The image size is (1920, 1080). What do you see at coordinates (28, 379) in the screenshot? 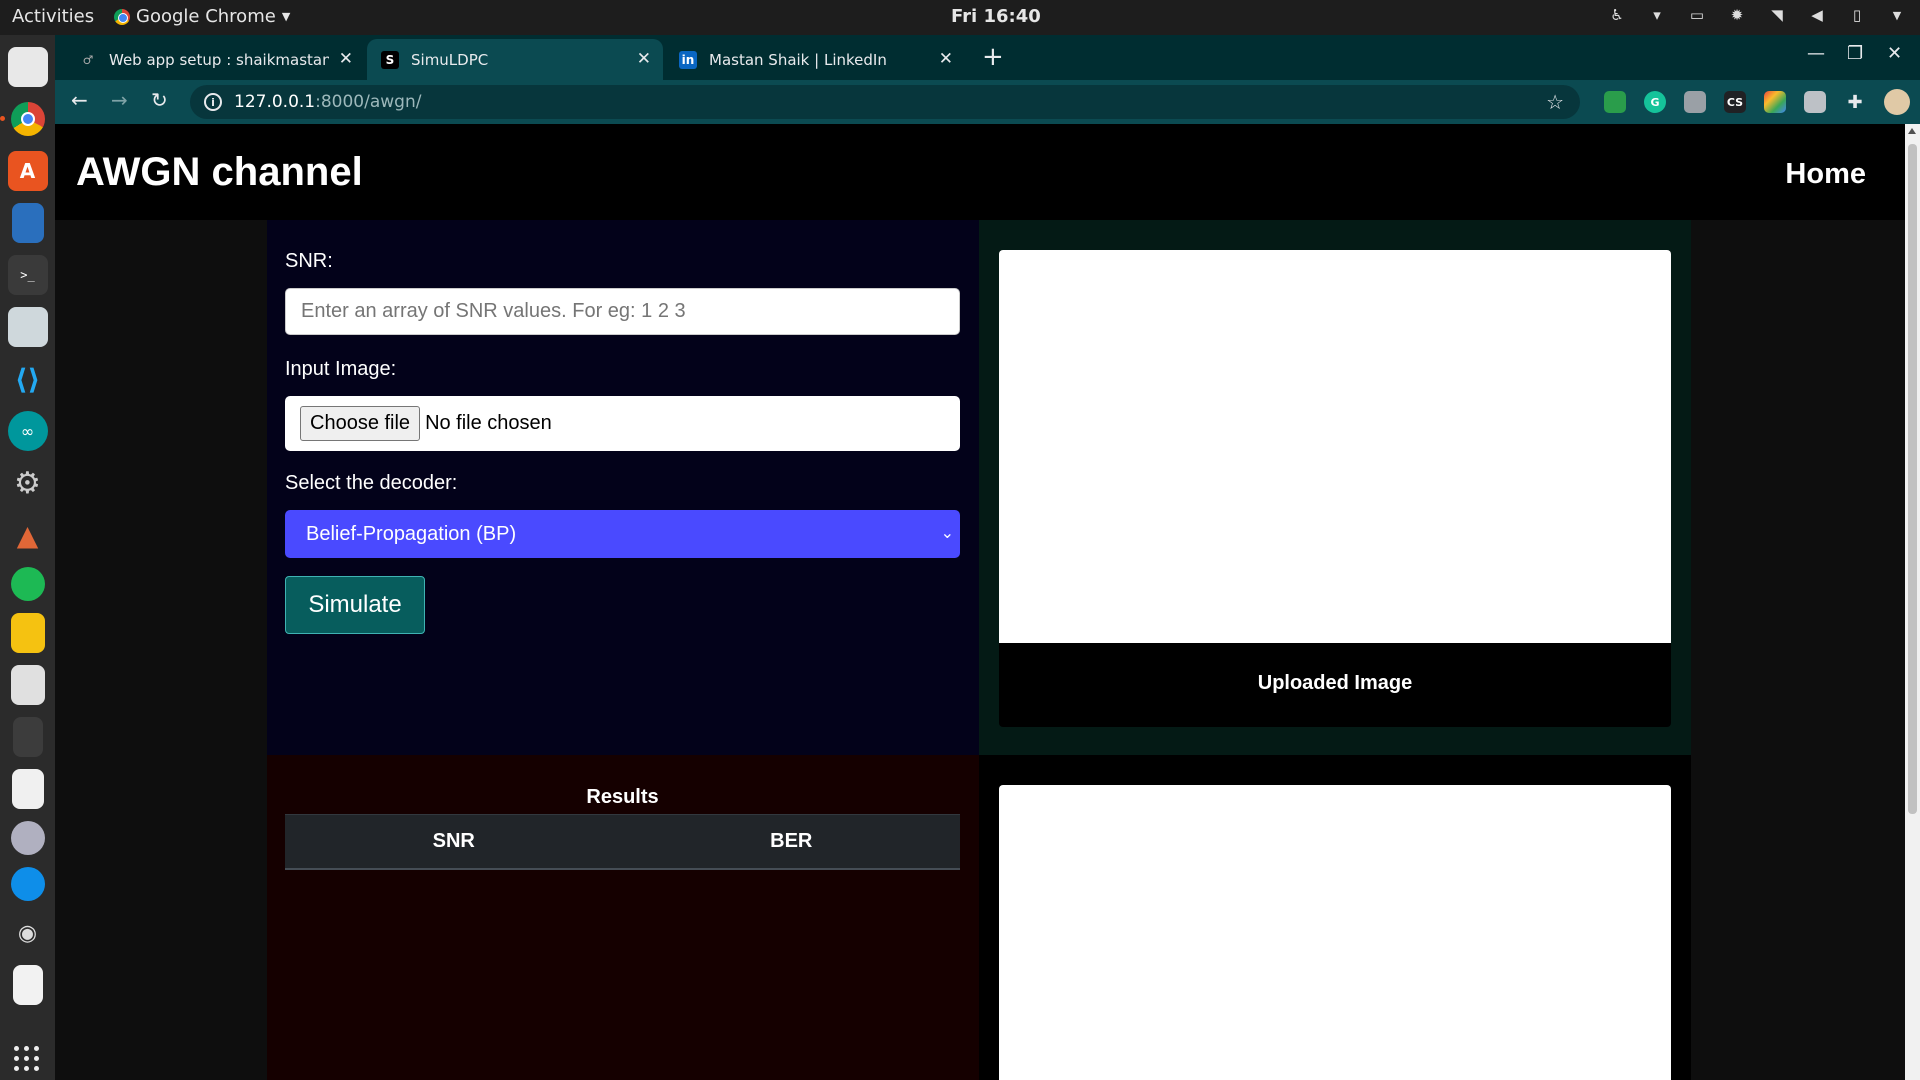
I see `vscode-icon: ⟨⟩` at bounding box center [28, 379].